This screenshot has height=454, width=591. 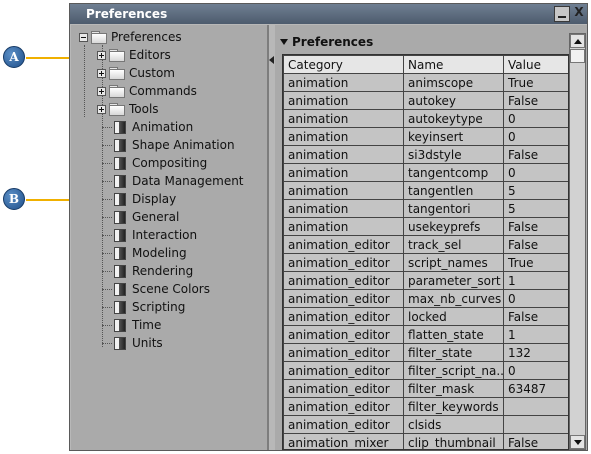 What do you see at coordinates (147, 127) in the screenshot?
I see `tree-item-animation: Animation` at bounding box center [147, 127].